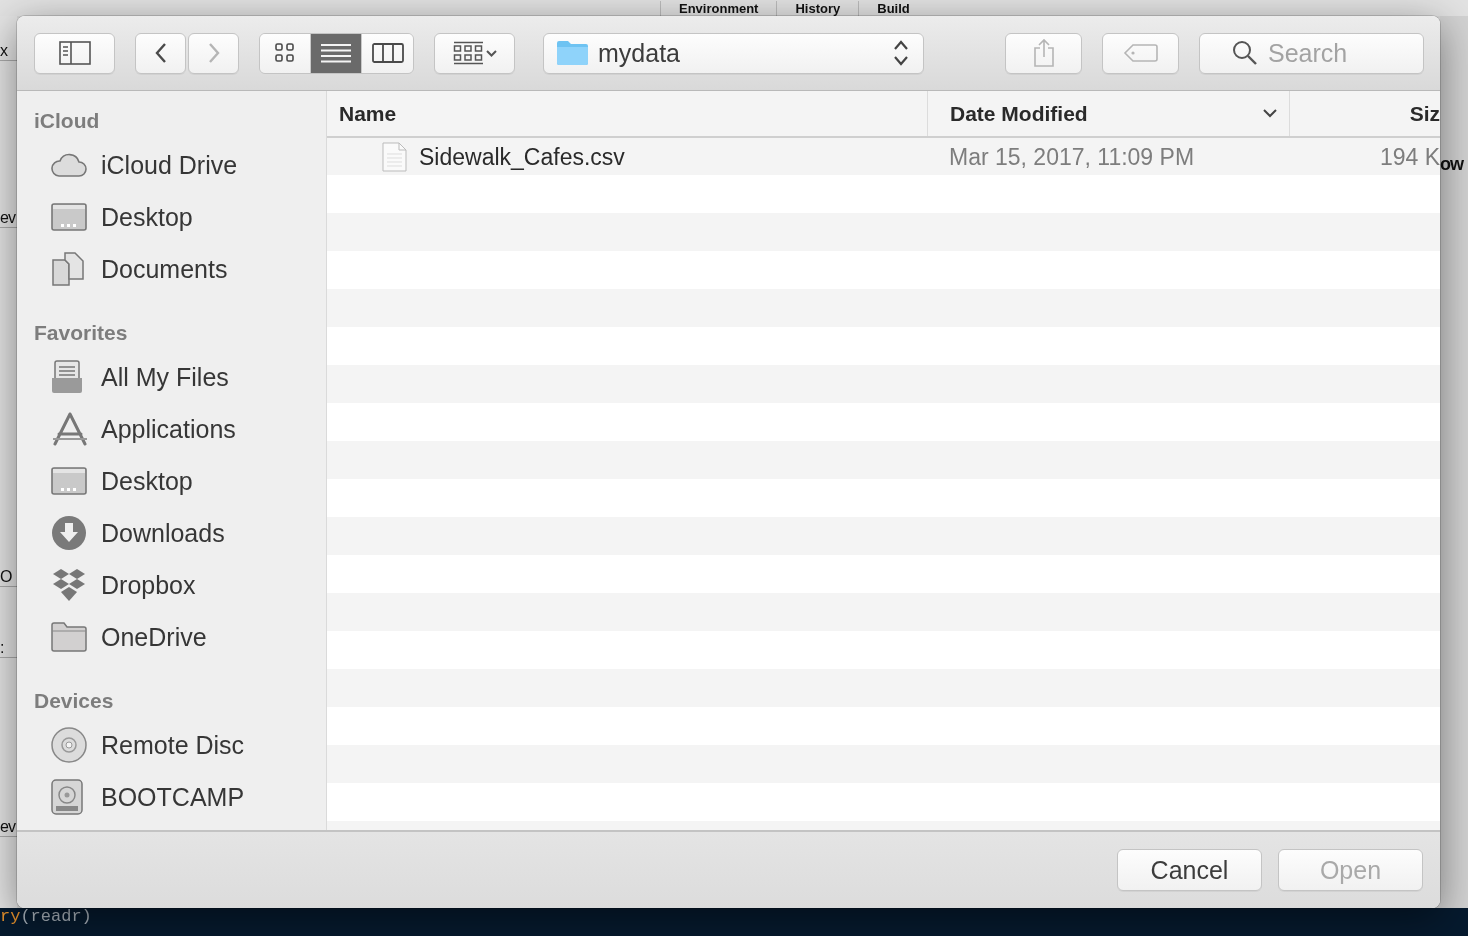  Describe the element at coordinates (1364, 113) in the screenshot. I see `column-header: Siz` at that location.